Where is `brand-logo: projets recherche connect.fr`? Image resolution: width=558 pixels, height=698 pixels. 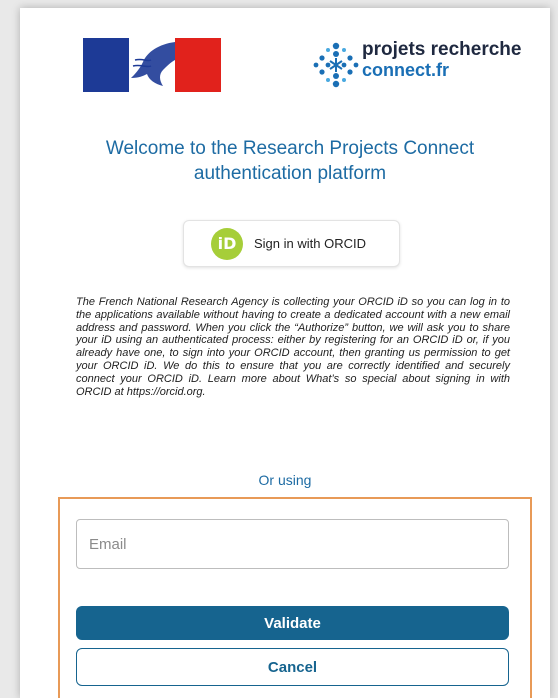 brand-logo: projets recherche connect.fr is located at coordinates (424, 65).